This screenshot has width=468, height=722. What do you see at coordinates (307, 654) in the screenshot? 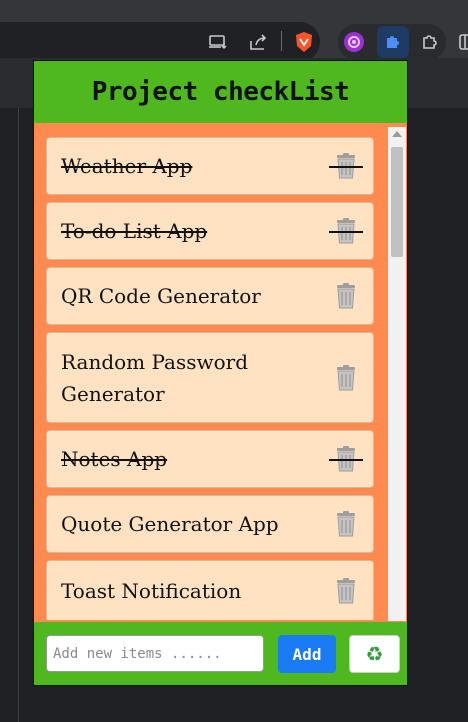
I see `add-button: Add` at bounding box center [307, 654].